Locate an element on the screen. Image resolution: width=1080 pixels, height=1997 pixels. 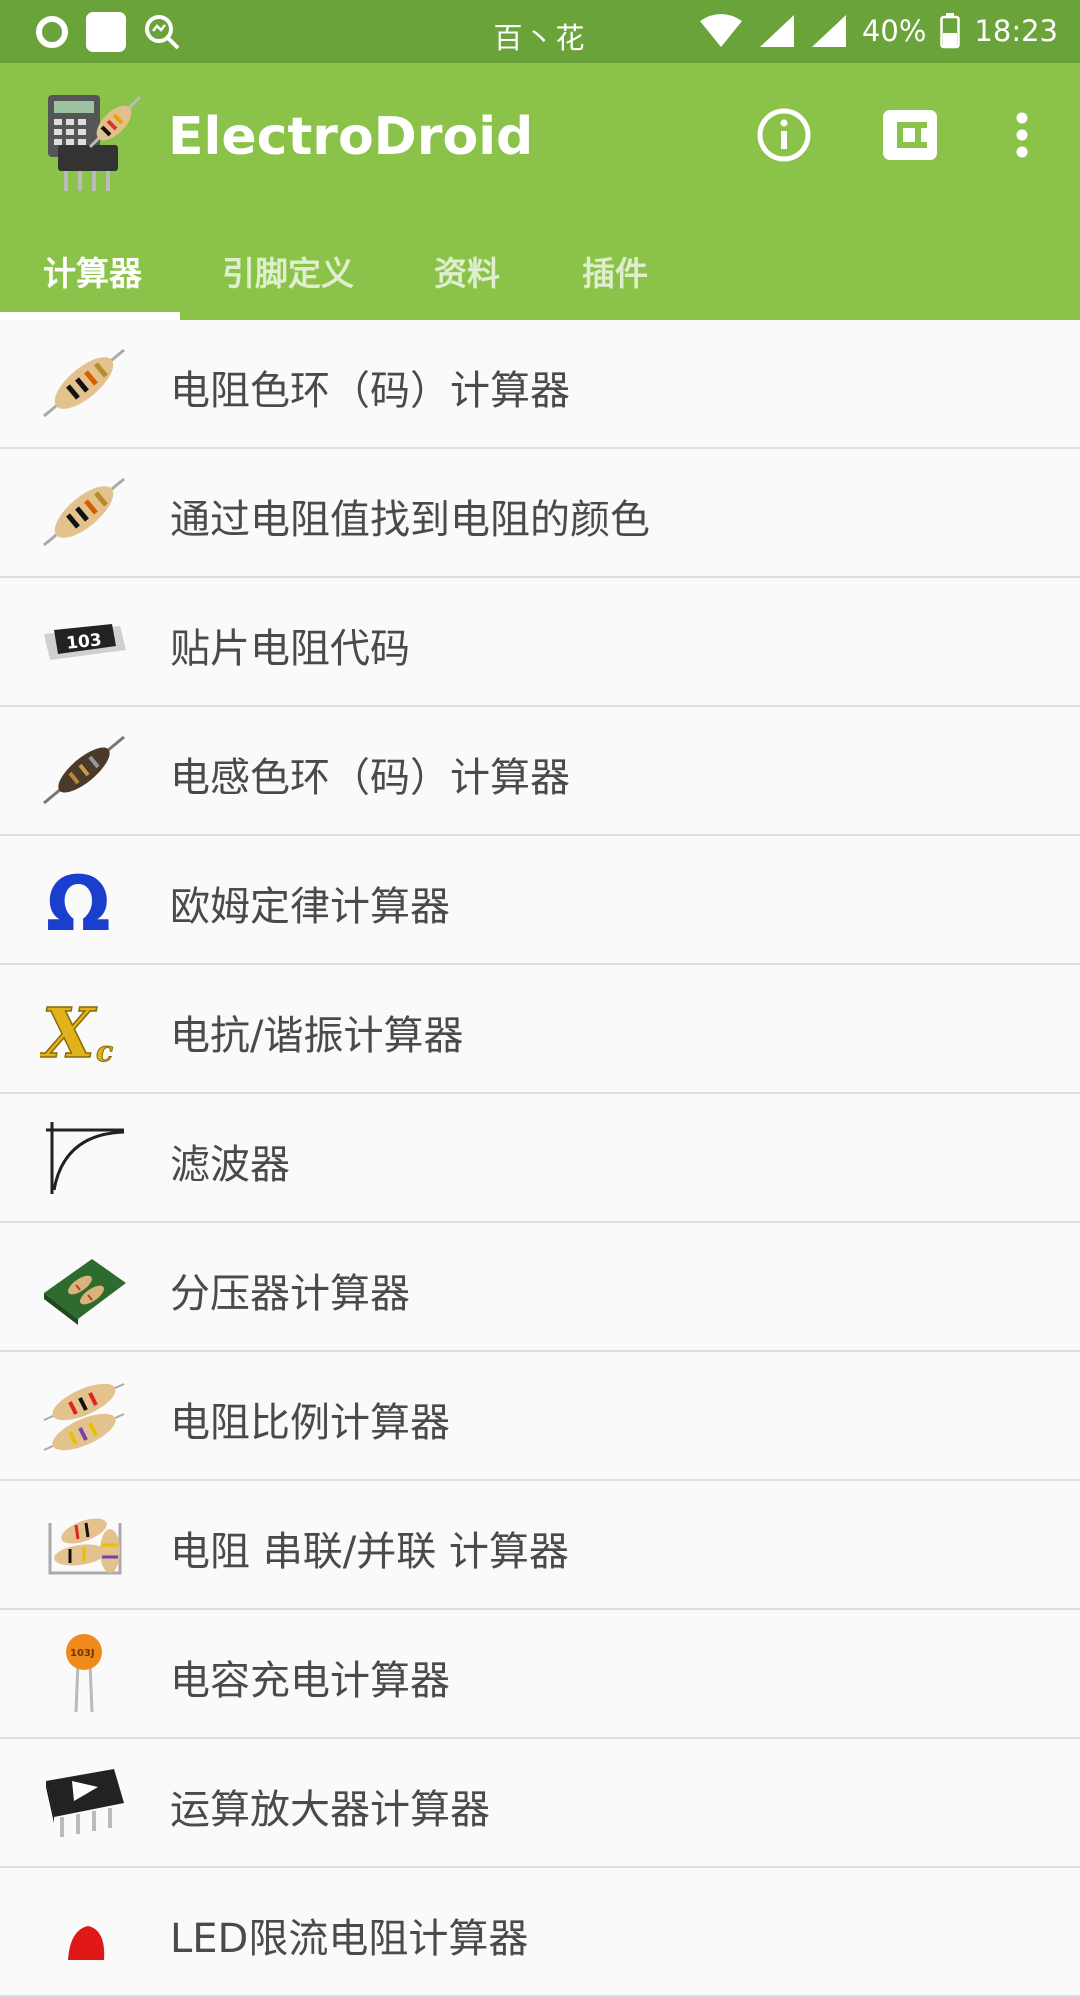
list-item-label: 欧姆定律计算器 is located at coordinates (310, 907).